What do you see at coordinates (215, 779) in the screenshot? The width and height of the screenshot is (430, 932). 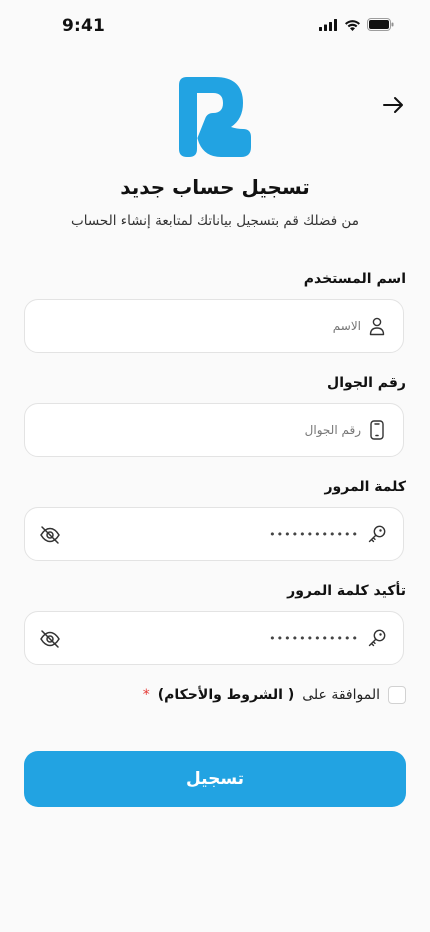 I see `register-button: تسجيل` at bounding box center [215, 779].